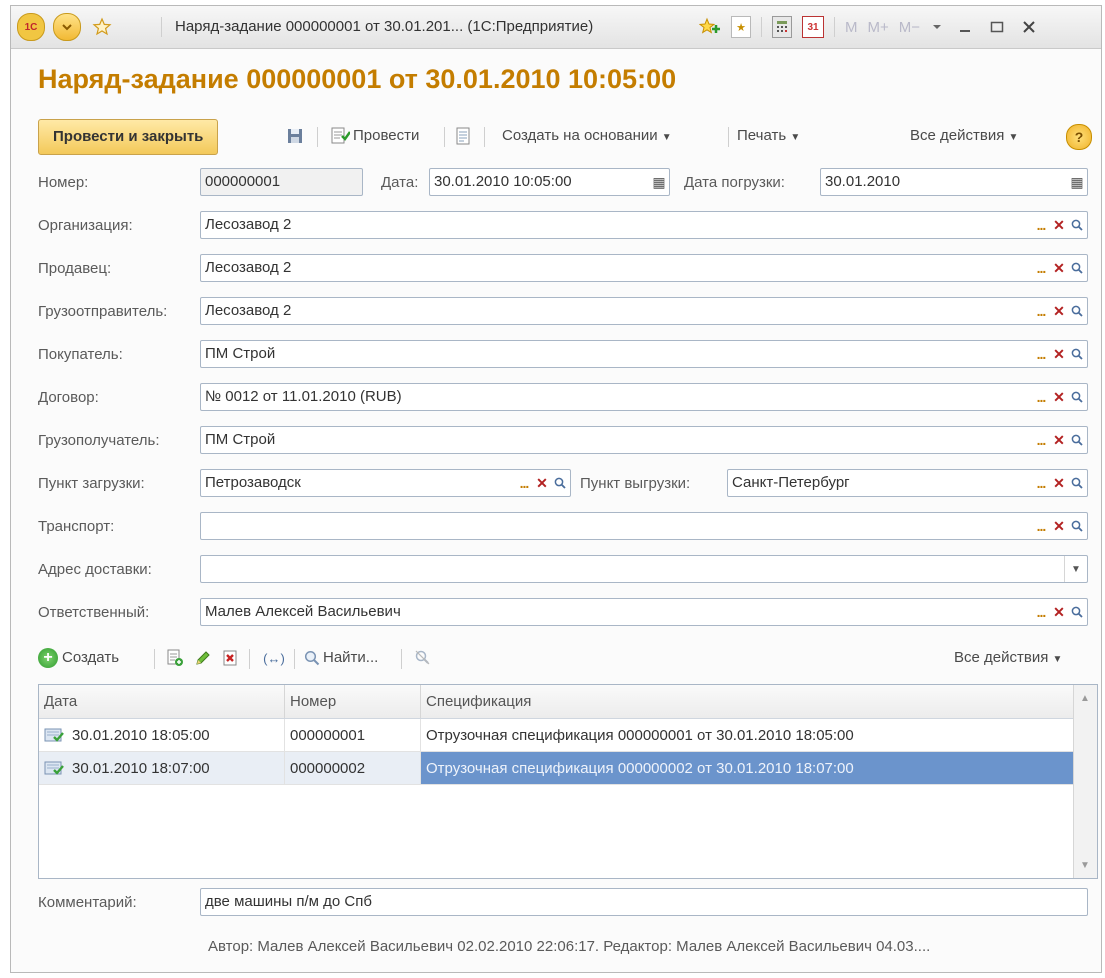 The image size is (1105, 978). Describe the element at coordinates (141, 735) in the screenshot. I see `row-date: 30.01.2010 18:05:00` at that location.